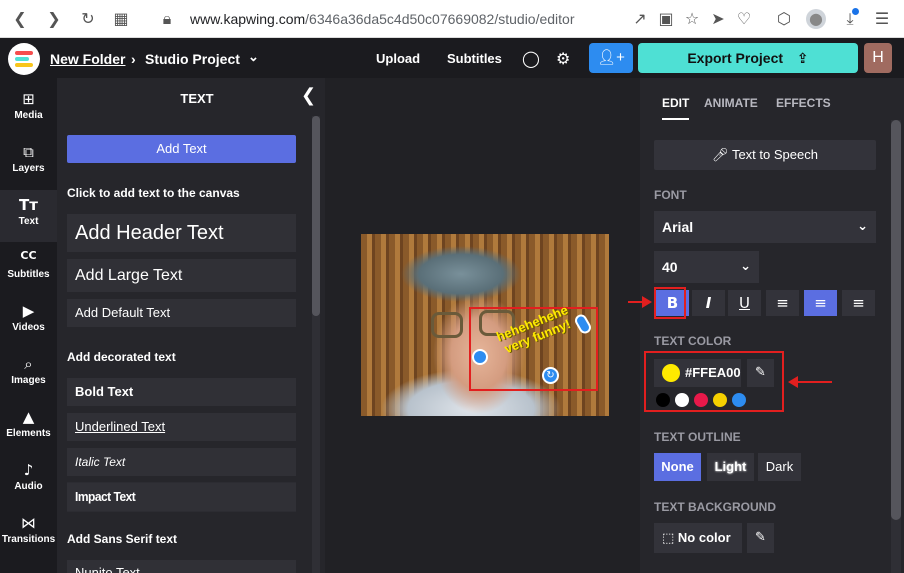 This screenshot has width=904, height=573. What do you see at coordinates (28, 221) in the screenshot?
I see `sidebar-label: Text` at bounding box center [28, 221].